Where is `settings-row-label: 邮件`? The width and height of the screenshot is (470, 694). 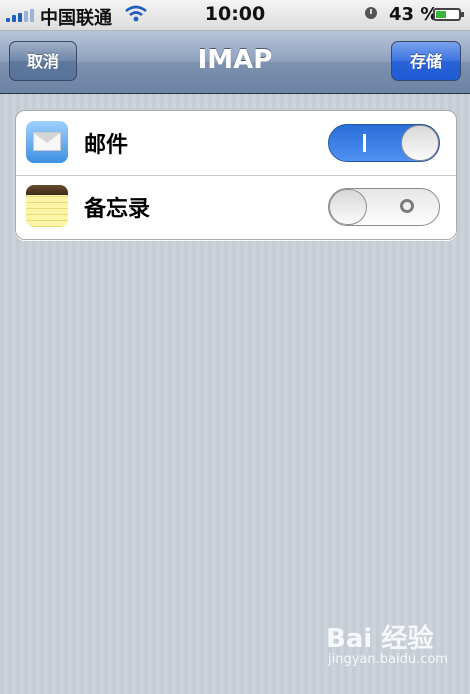 settings-row-label: 邮件 is located at coordinates (106, 145).